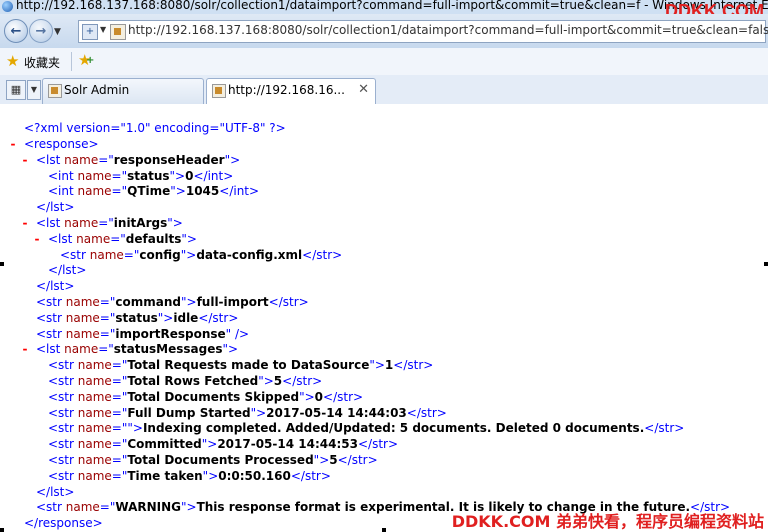  Describe the element at coordinates (148, 302) in the screenshot. I see `xml-attribute-value: command` at that location.